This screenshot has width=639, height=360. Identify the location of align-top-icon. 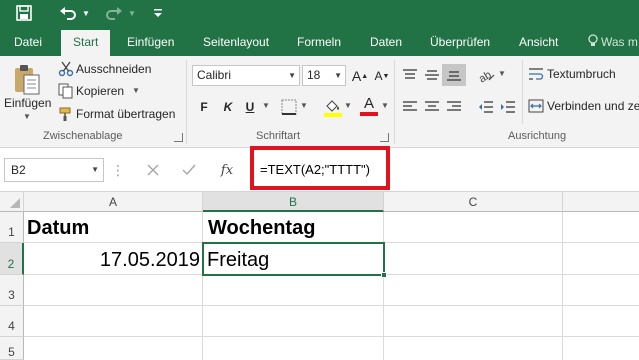
(410, 75).